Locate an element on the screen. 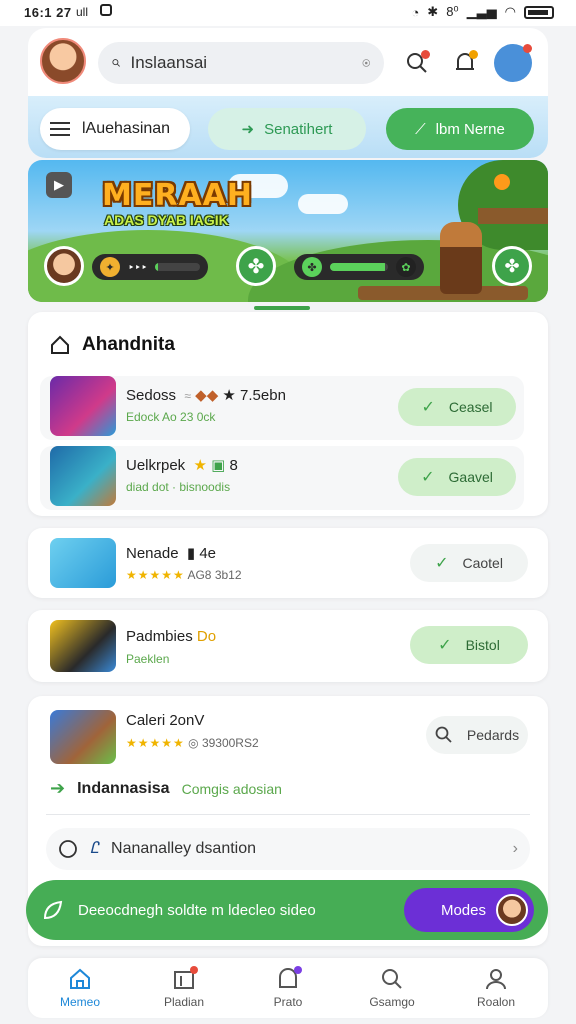 This screenshot has height=1024, width=576. detail-row: Ꮭ Nananalley dsantion › is located at coordinates (288, 849).